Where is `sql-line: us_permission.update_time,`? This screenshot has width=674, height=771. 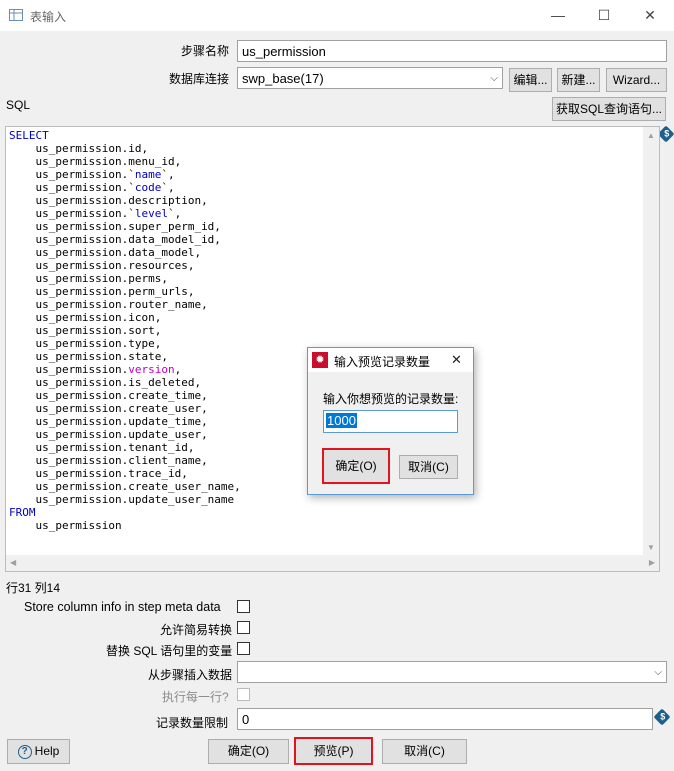 sql-line: us_permission.update_time, is located at coordinates (121, 421).